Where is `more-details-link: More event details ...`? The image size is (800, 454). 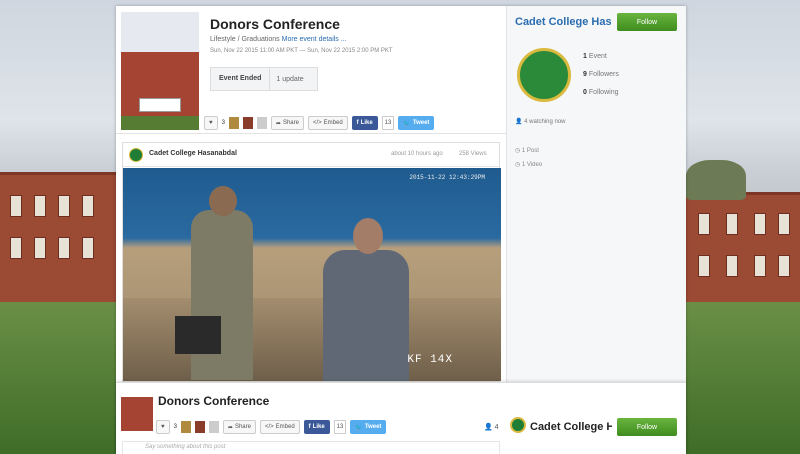 more-details-link: More event details ... is located at coordinates (314, 39).